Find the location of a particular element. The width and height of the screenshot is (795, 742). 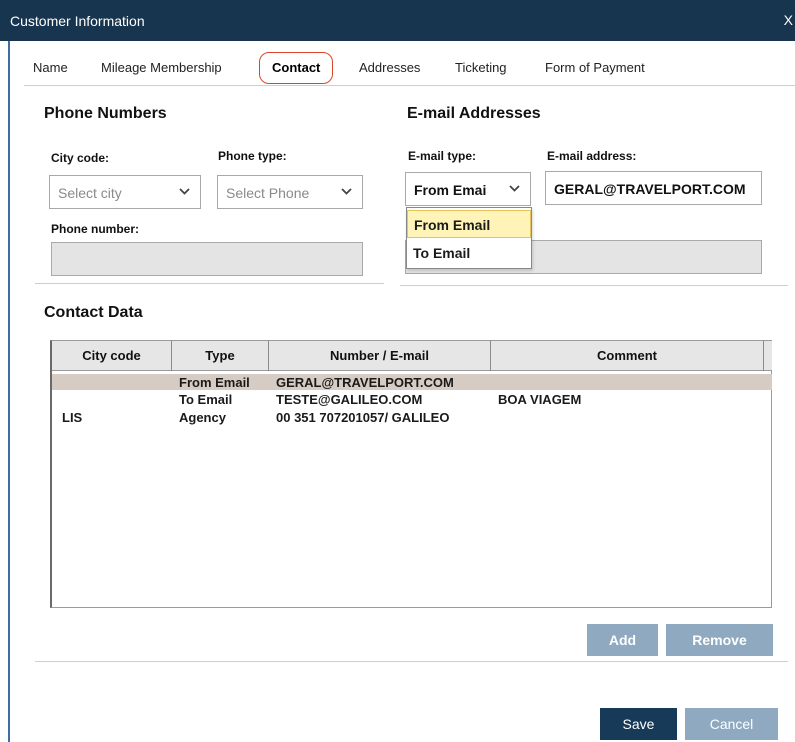

phone-type-value: Select Phone is located at coordinates (268, 193).